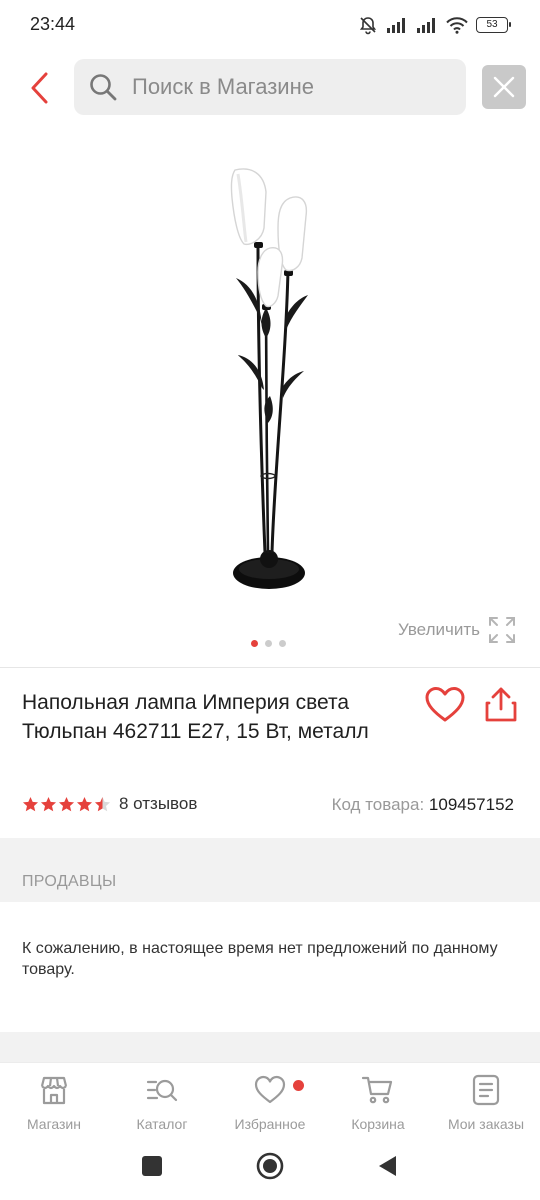 This screenshot has width=540, height=1200. I want to click on product-rating: 8 отзывов, so click(109, 804).